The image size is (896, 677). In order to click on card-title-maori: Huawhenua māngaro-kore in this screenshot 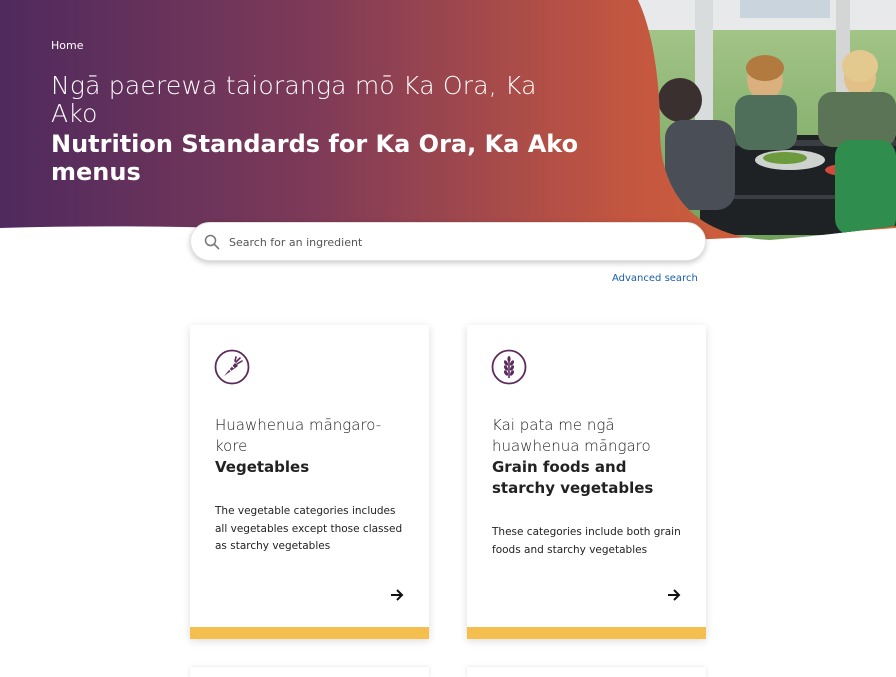, I will do `click(298, 435)`.